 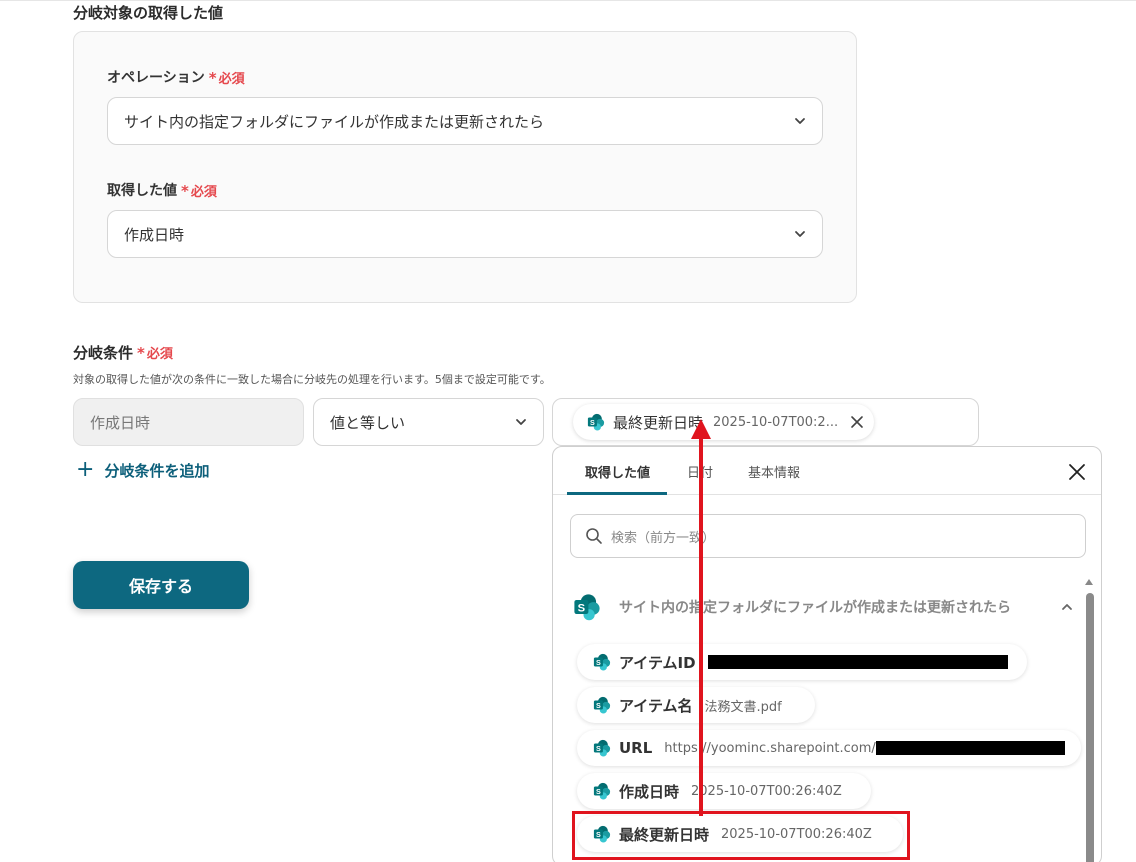 What do you see at coordinates (696, 705) in the screenshot?
I see `list-item: S アイテム名 法務文書.pdf` at bounding box center [696, 705].